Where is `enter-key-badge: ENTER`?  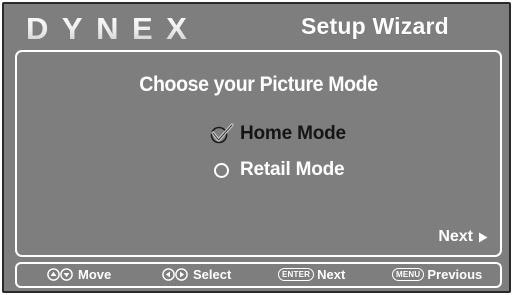
enter-key-badge: ENTER is located at coordinates (296, 274).